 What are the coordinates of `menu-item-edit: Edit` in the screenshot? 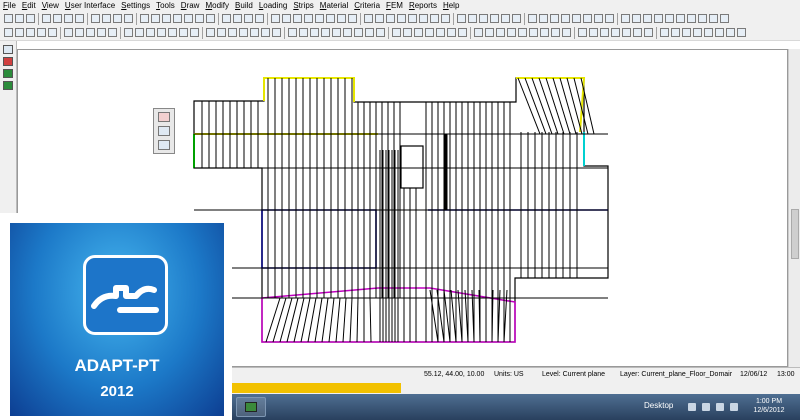 It's located at (29, 6).